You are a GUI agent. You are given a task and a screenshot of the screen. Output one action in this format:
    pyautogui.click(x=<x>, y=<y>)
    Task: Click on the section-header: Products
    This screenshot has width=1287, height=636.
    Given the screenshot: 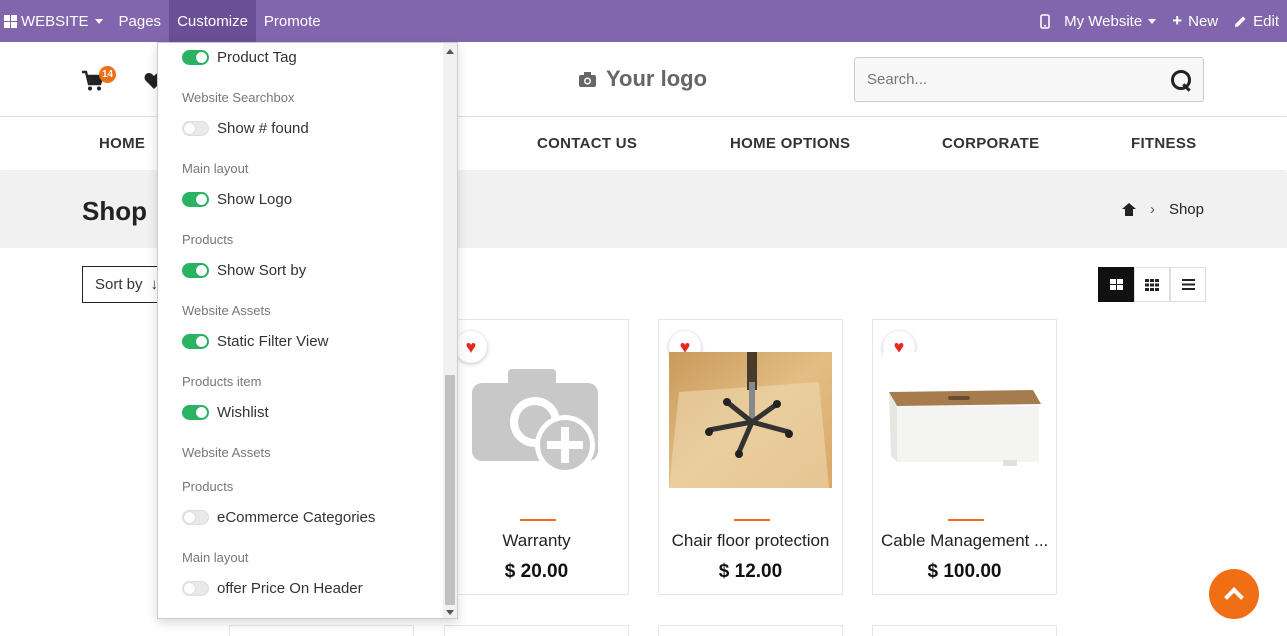 What is the action you would take?
    pyautogui.click(x=208, y=239)
    